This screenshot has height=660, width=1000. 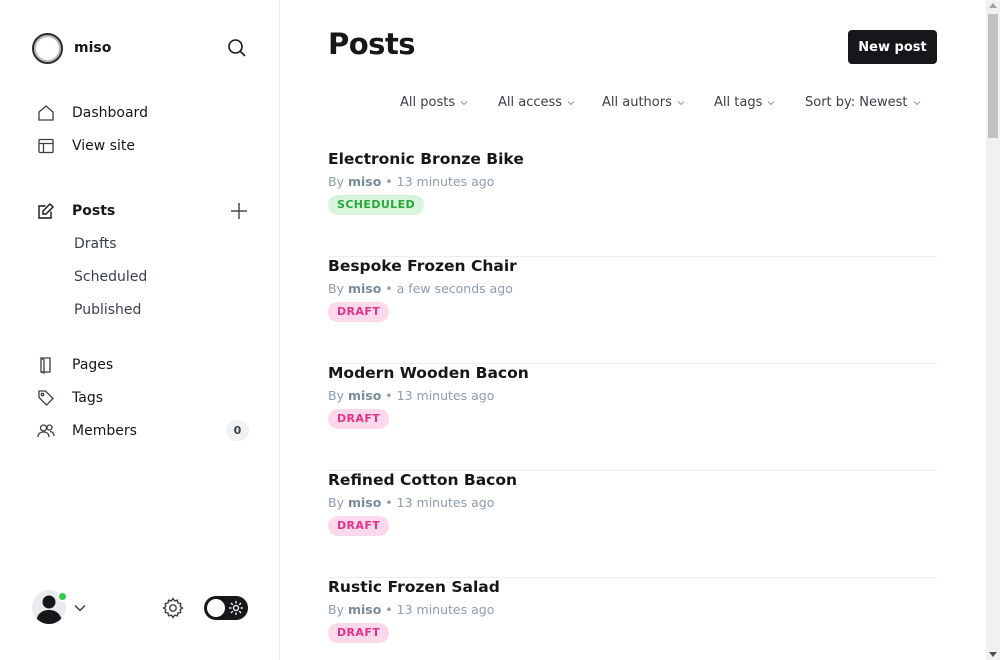 What do you see at coordinates (173, 608) in the screenshot?
I see `gear-icon` at bounding box center [173, 608].